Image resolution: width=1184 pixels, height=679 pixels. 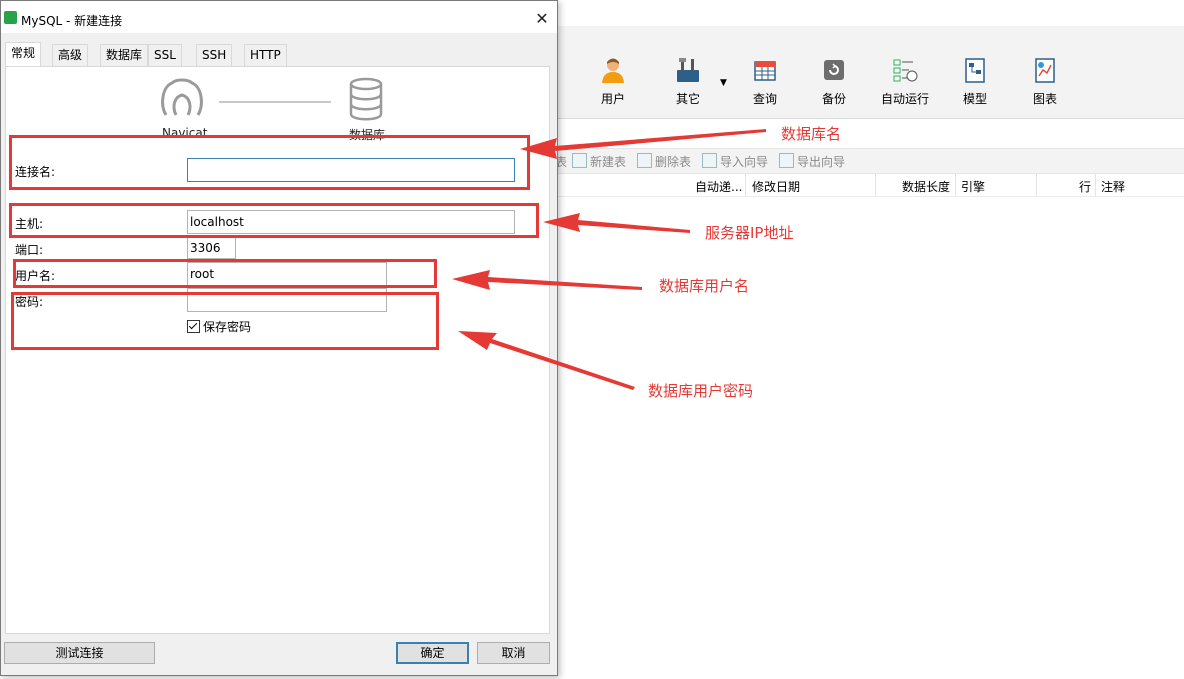 What do you see at coordinates (765, 71) in the screenshot?
I see `query-icon` at bounding box center [765, 71].